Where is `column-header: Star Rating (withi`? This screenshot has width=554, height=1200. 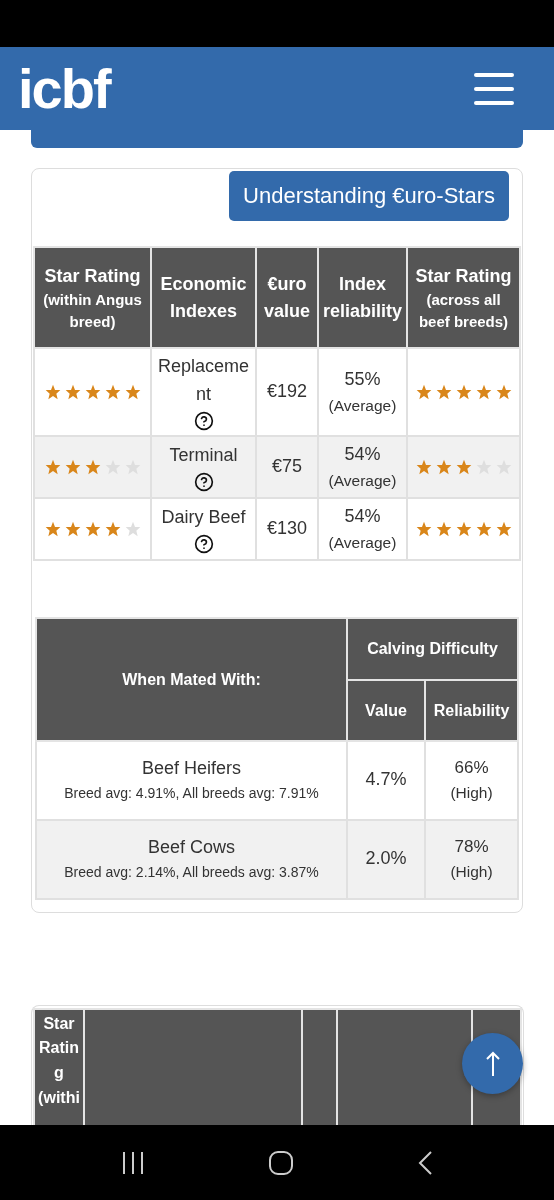
column-header: Star Rating (withi is located at coordinates (59, 1066).